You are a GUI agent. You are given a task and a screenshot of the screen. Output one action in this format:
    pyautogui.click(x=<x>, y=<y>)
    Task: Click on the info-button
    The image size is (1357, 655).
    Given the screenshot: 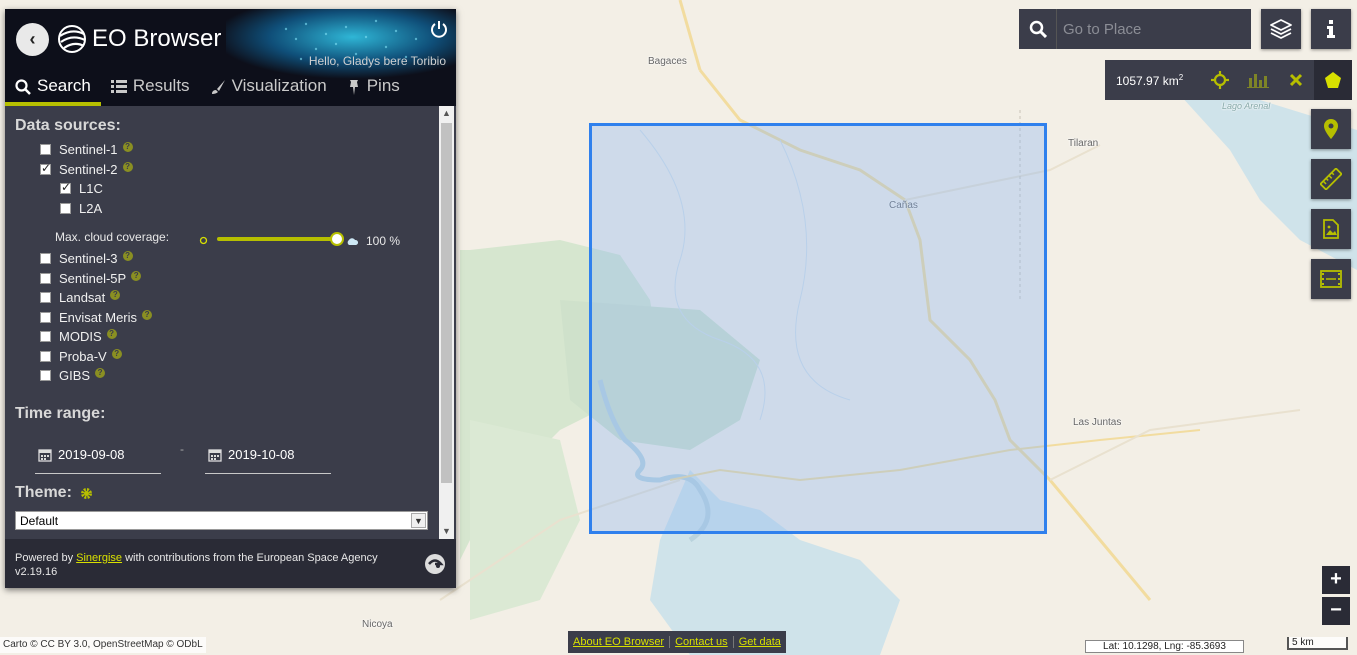 What is the action you would take?
    pyautogui.click(x=1331, y=29)
    